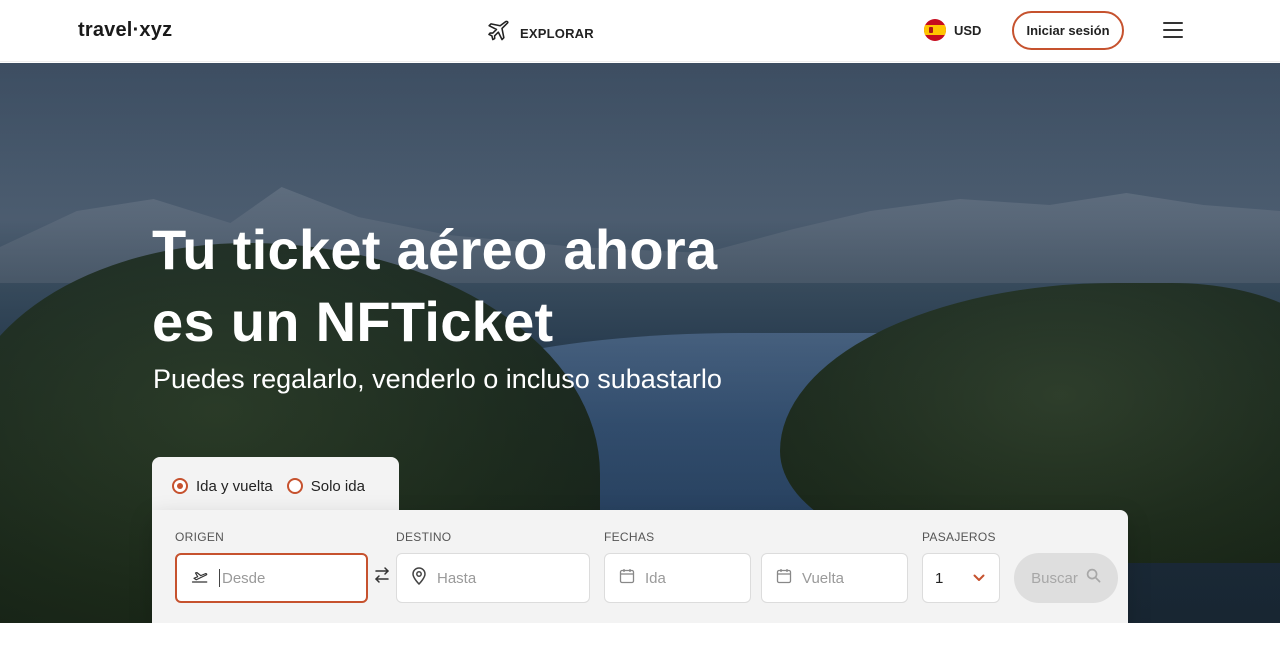  Describe the element at coordinates (961, 578) in the screenshot. I see `passengers-select: 1` at that location.